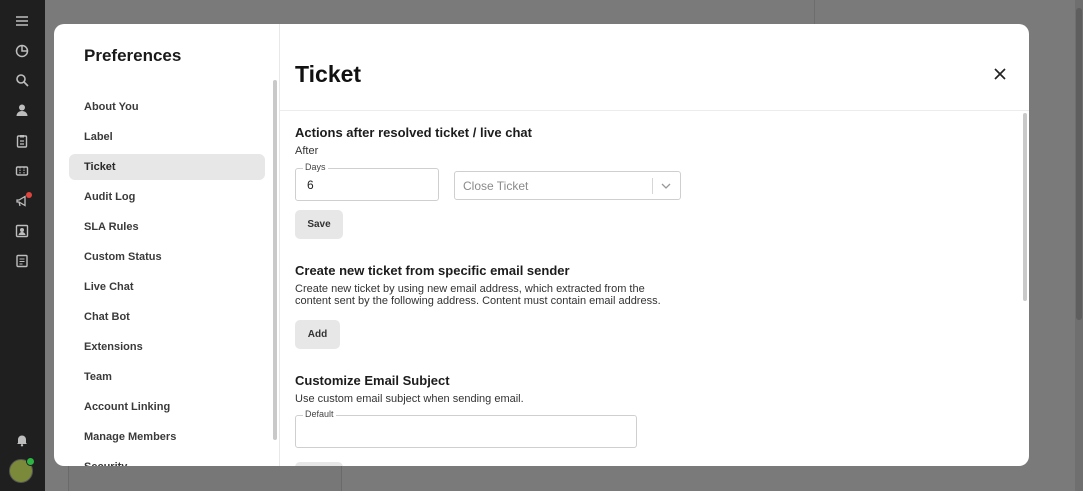 This screenshot has width=1083, height=491. Describe the element at coordinates (1025, 207) in the screenshot. I see `content-scrollbar` at that location.